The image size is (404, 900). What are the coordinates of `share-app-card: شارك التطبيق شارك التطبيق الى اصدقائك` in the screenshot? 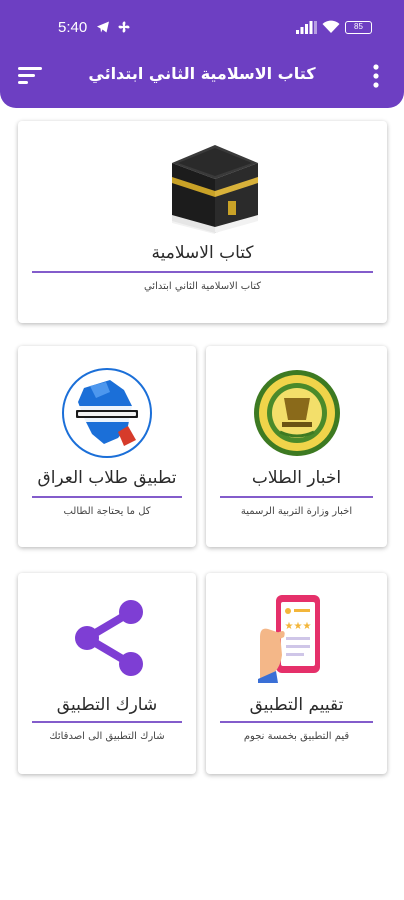 It's located at (107, 673).